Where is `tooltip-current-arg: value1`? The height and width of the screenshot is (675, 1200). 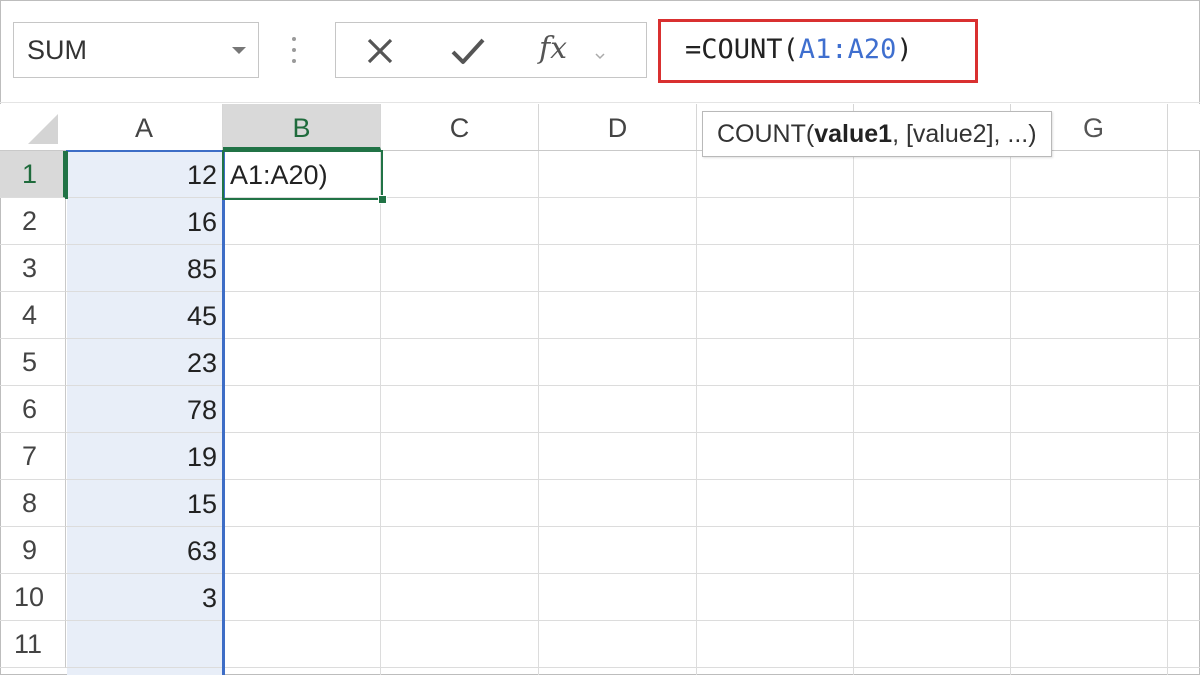
tooltip-current-arg: value1 is located at coordinates (853, 134).